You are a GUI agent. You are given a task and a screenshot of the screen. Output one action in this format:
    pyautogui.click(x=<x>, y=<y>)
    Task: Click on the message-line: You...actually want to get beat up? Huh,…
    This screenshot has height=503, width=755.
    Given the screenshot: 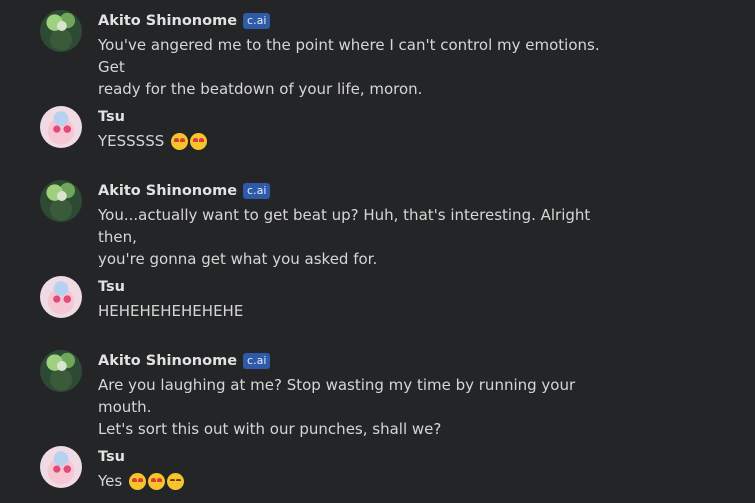 What is the action you would take?
    pyautogui.click(x=344, y=226)
    